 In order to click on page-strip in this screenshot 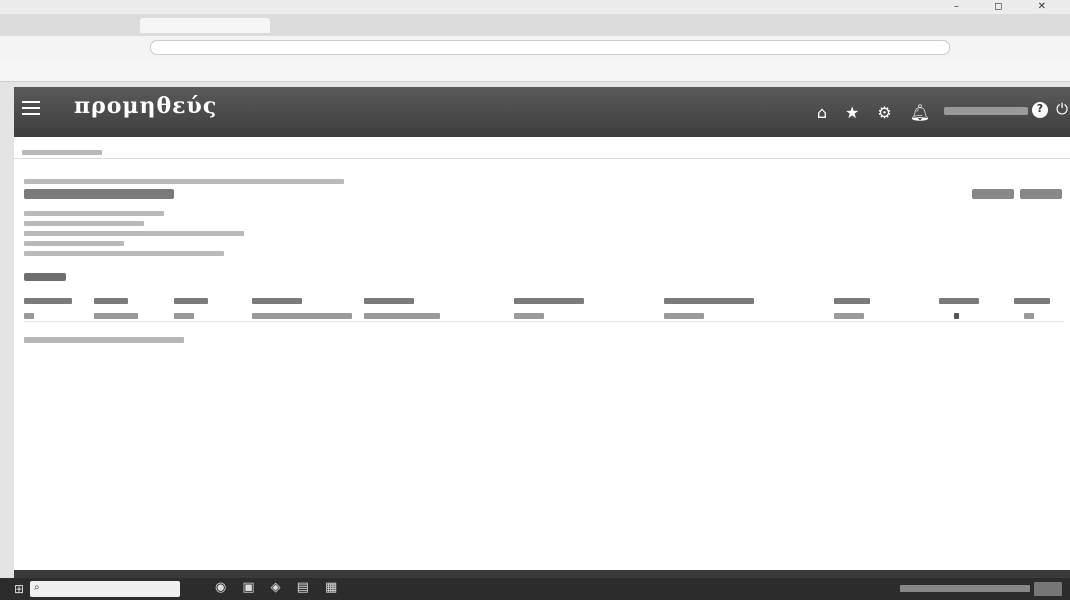, I will do `click(542, 153)`.